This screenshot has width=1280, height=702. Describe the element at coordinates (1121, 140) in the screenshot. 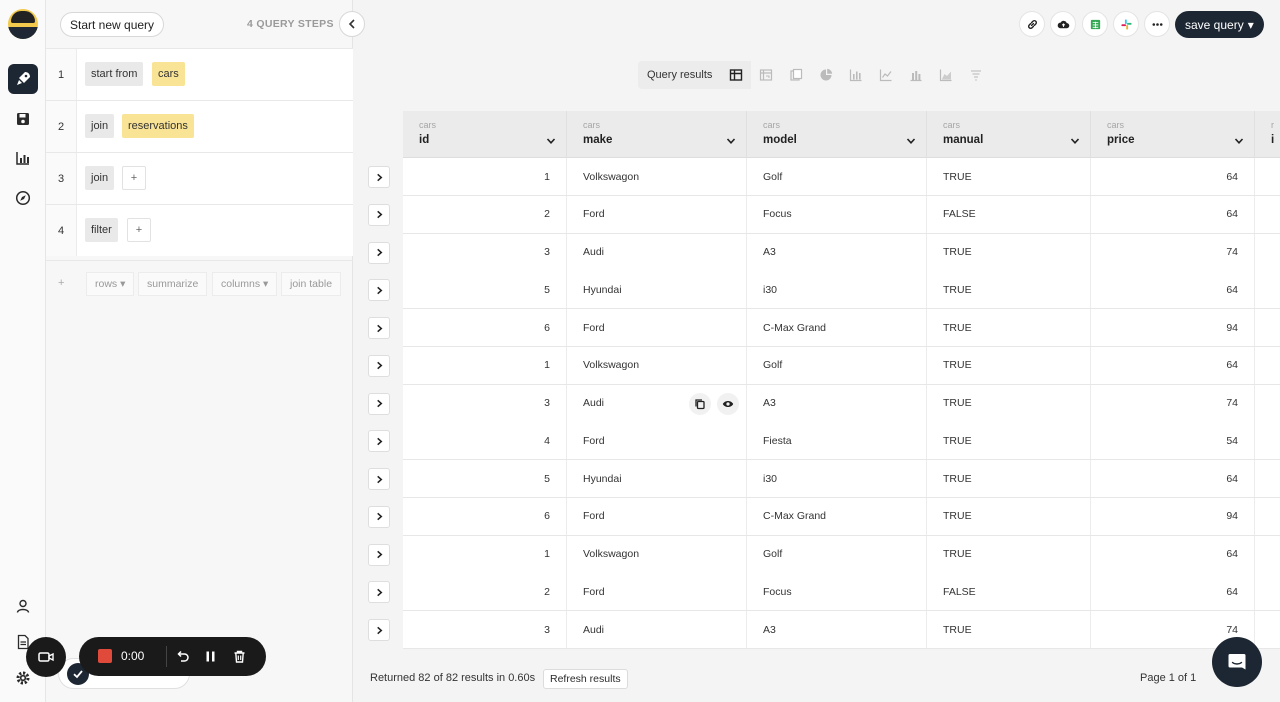

I see `column-name: price` at that location.